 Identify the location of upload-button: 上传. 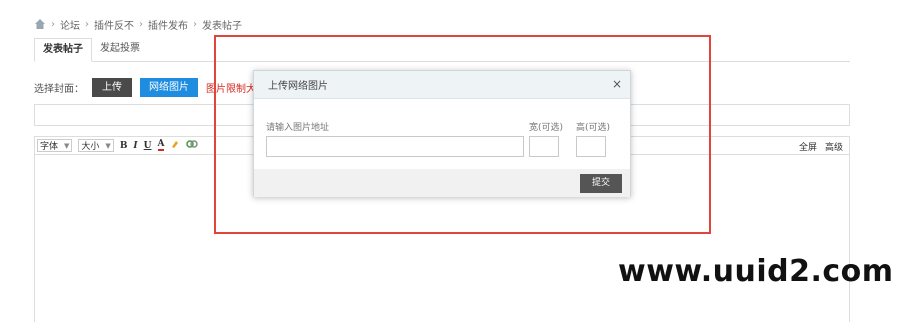
(112, 87).